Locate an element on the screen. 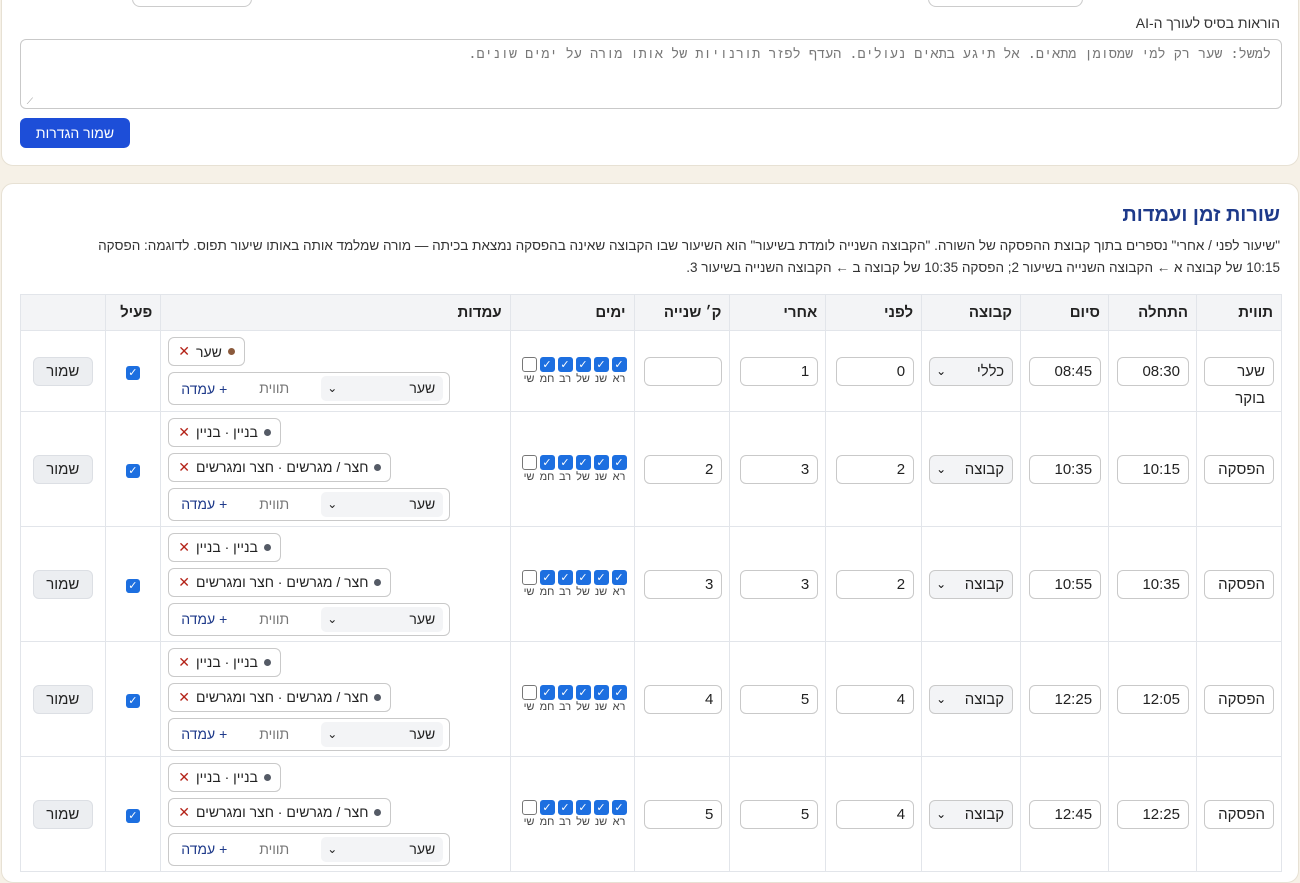 This screenshot has width=1300, height=883. resize-grip-icon: ⟋ is located at coordinates (28, 102).